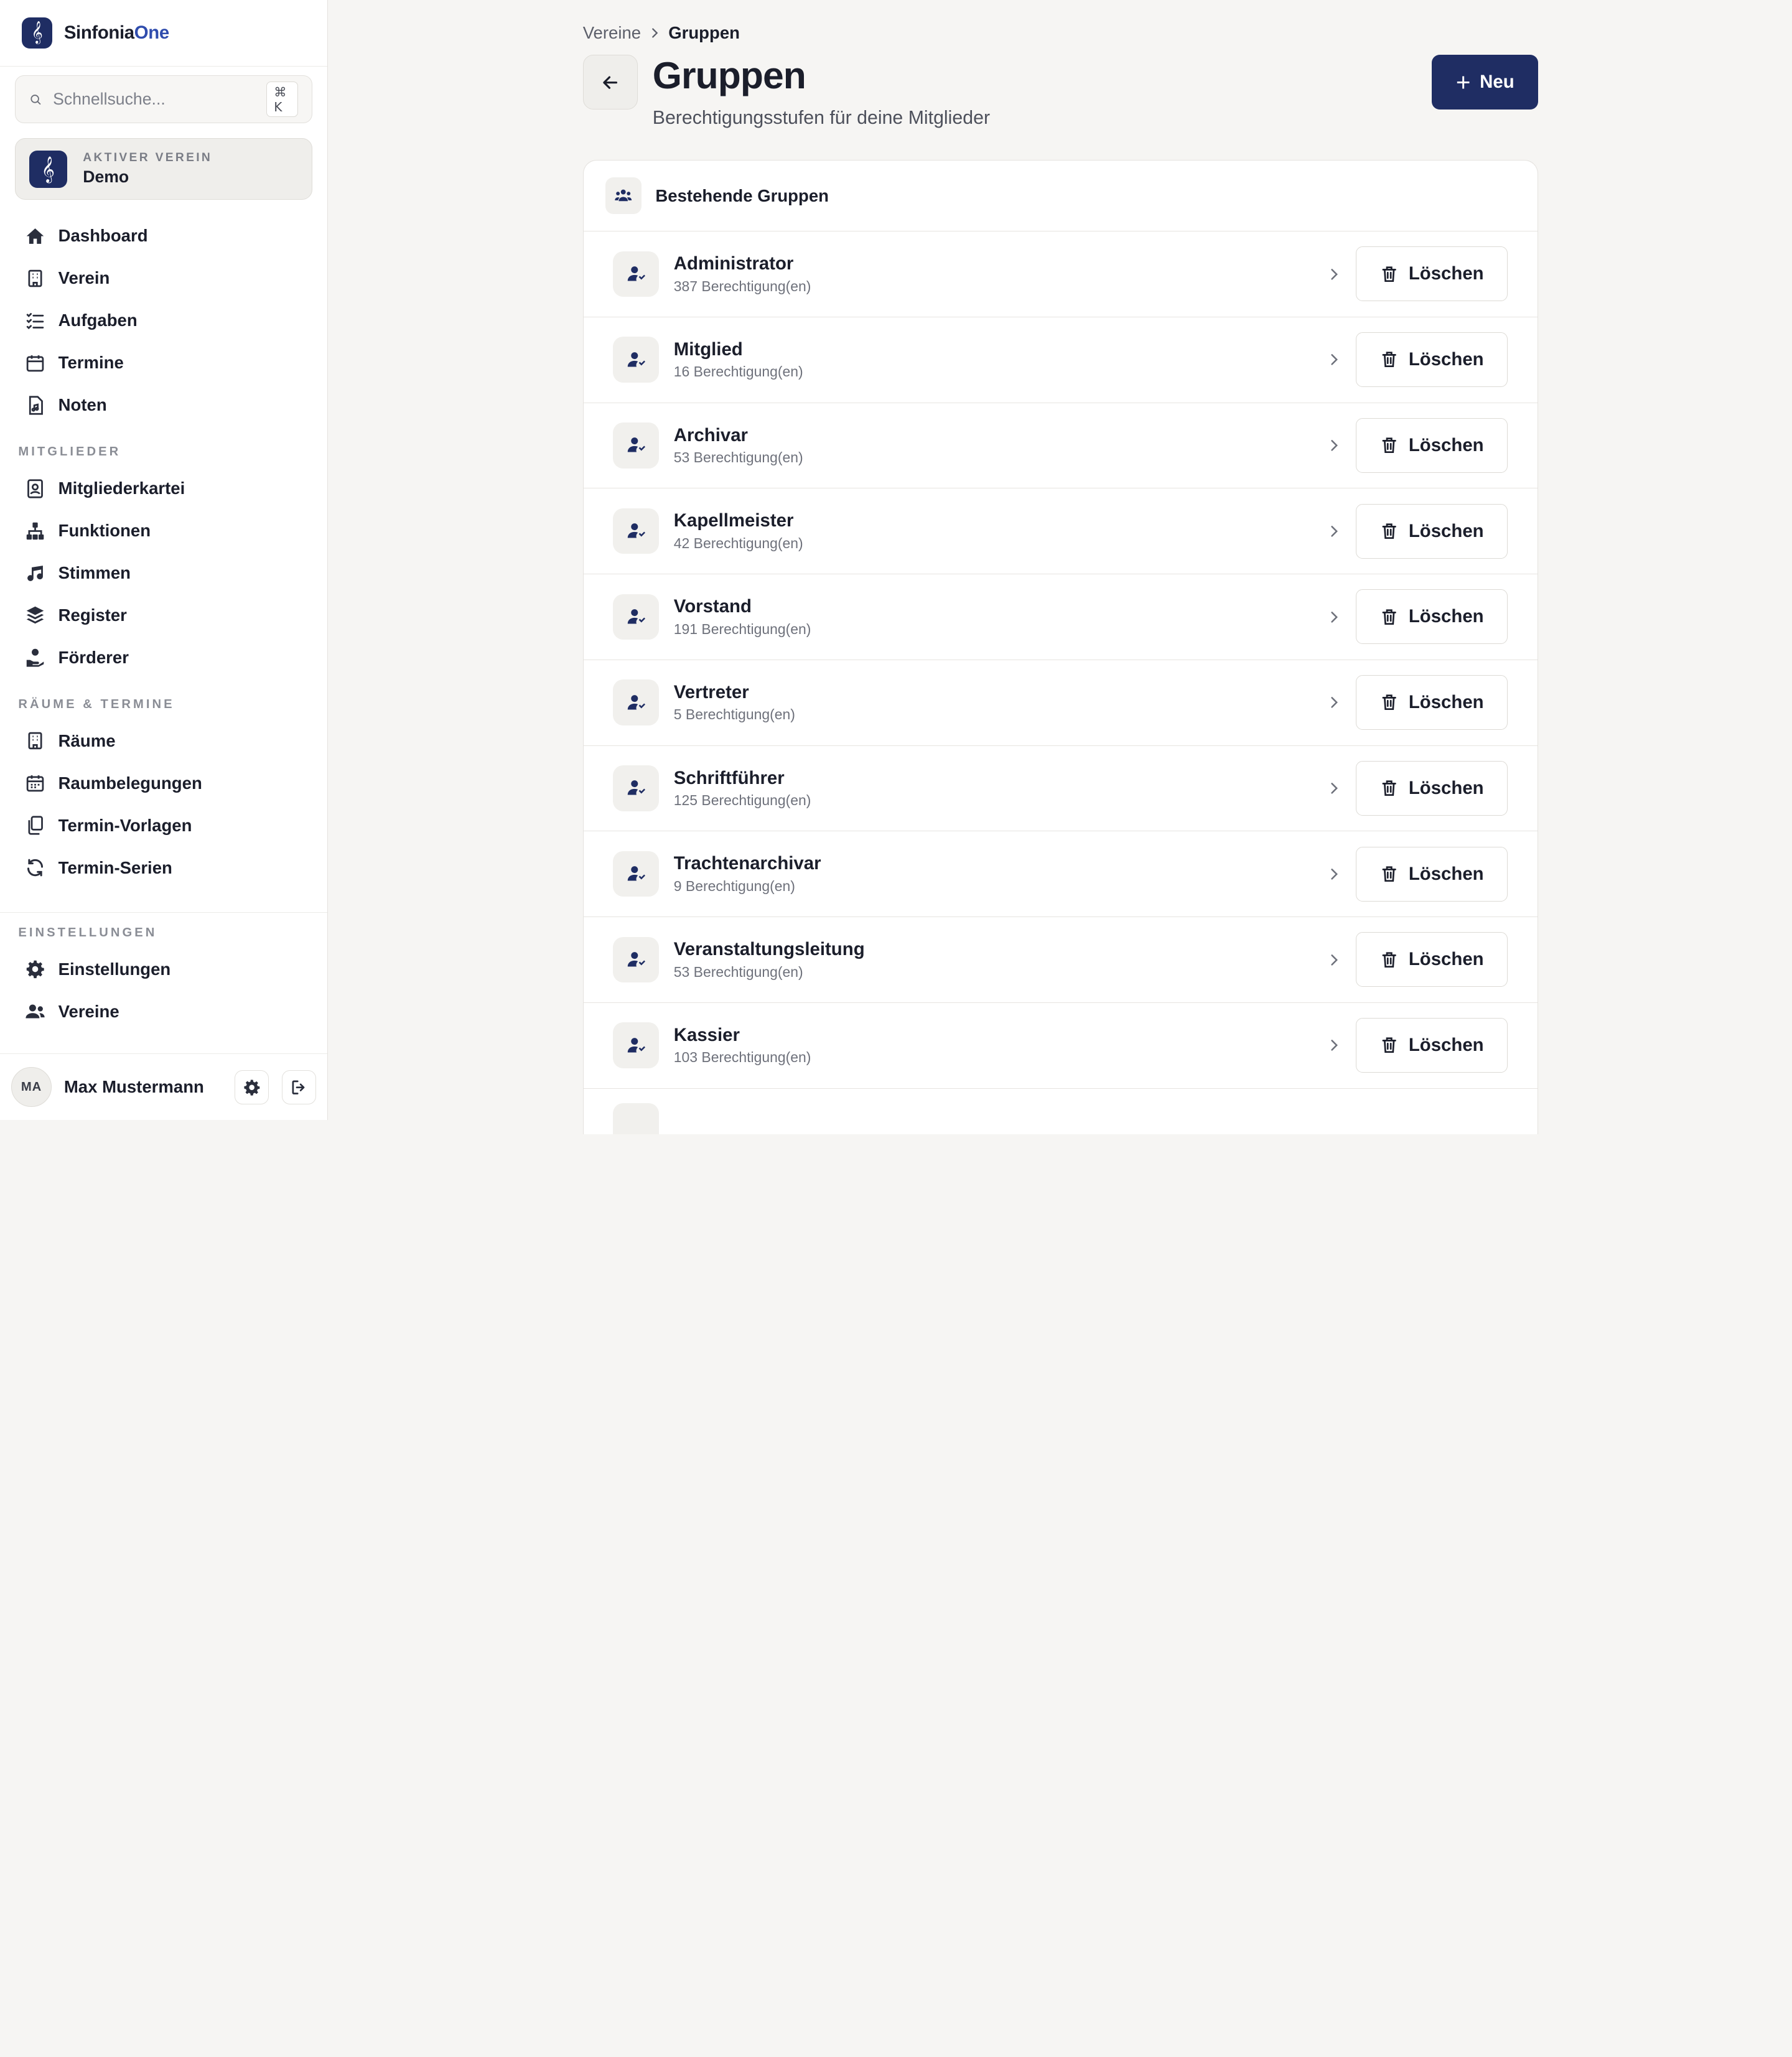 The image size is (1792, 2057). I want to click on search-shortcut-badge: ⌘ K, so click(282, 100).